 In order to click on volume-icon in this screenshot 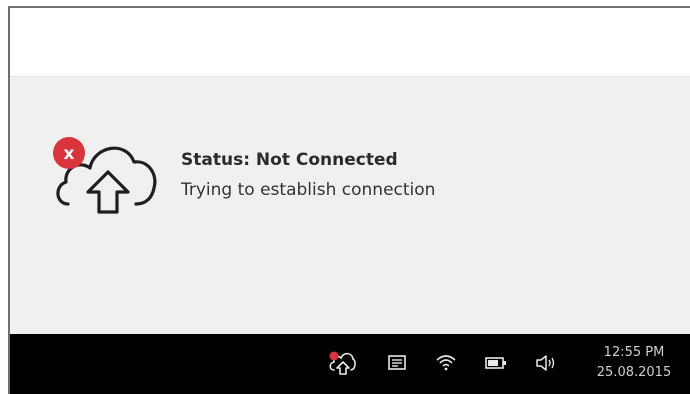, I will do `click(547, 363)`.